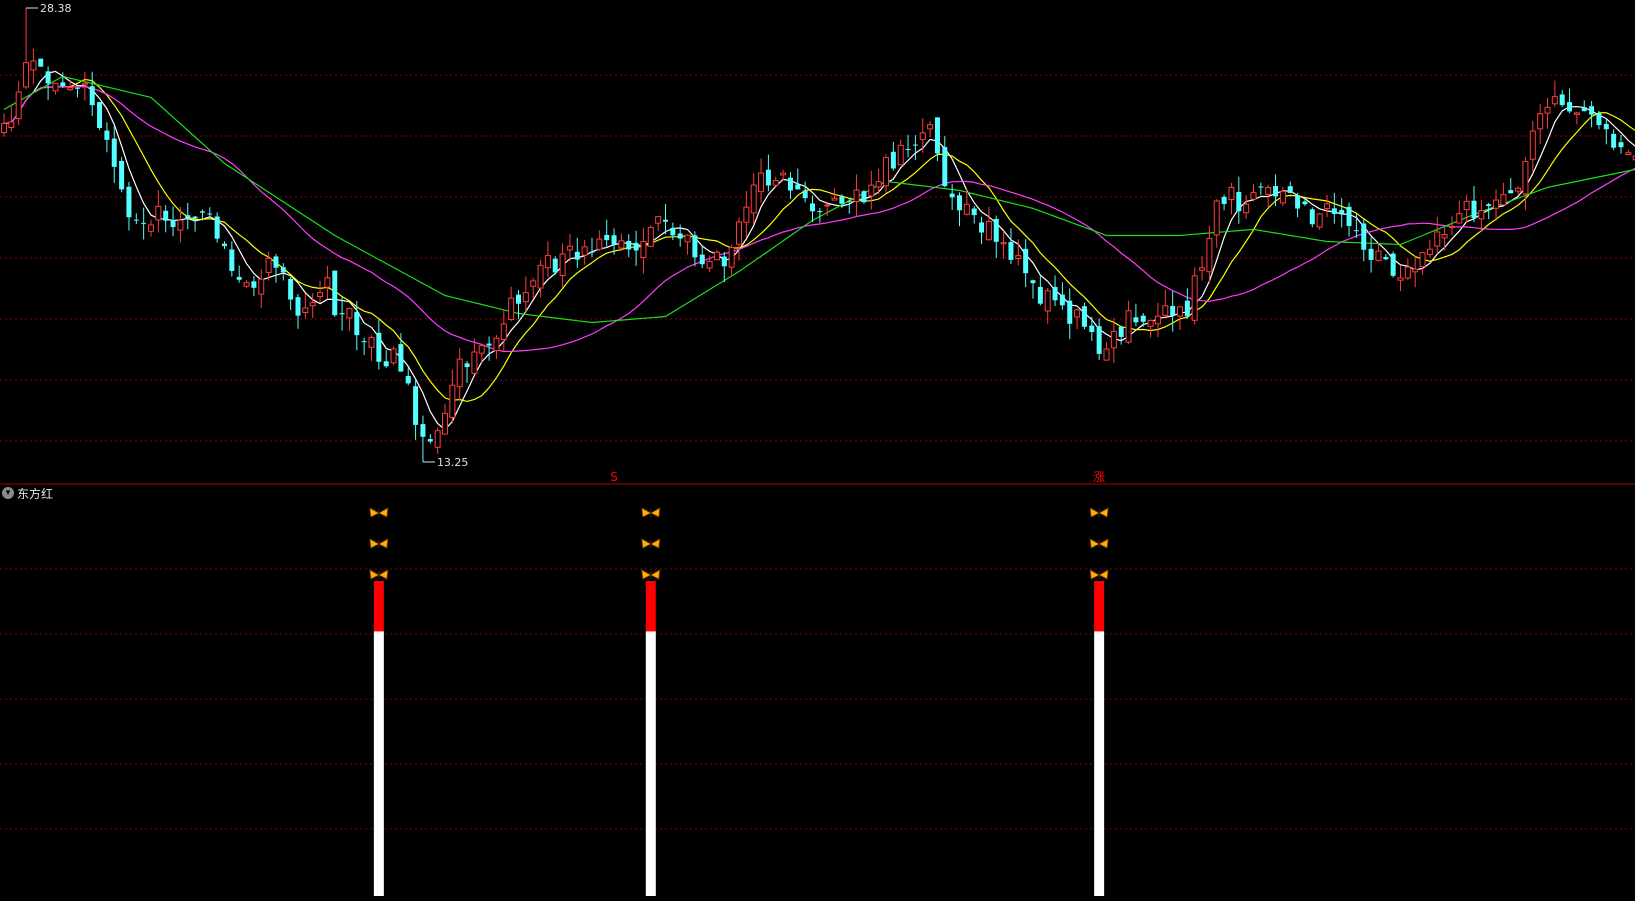  What do you see at coordinates (1099, 476) in the screenshot?
I see `signal-top-label: 涨` at bounding box center [1099, 476].